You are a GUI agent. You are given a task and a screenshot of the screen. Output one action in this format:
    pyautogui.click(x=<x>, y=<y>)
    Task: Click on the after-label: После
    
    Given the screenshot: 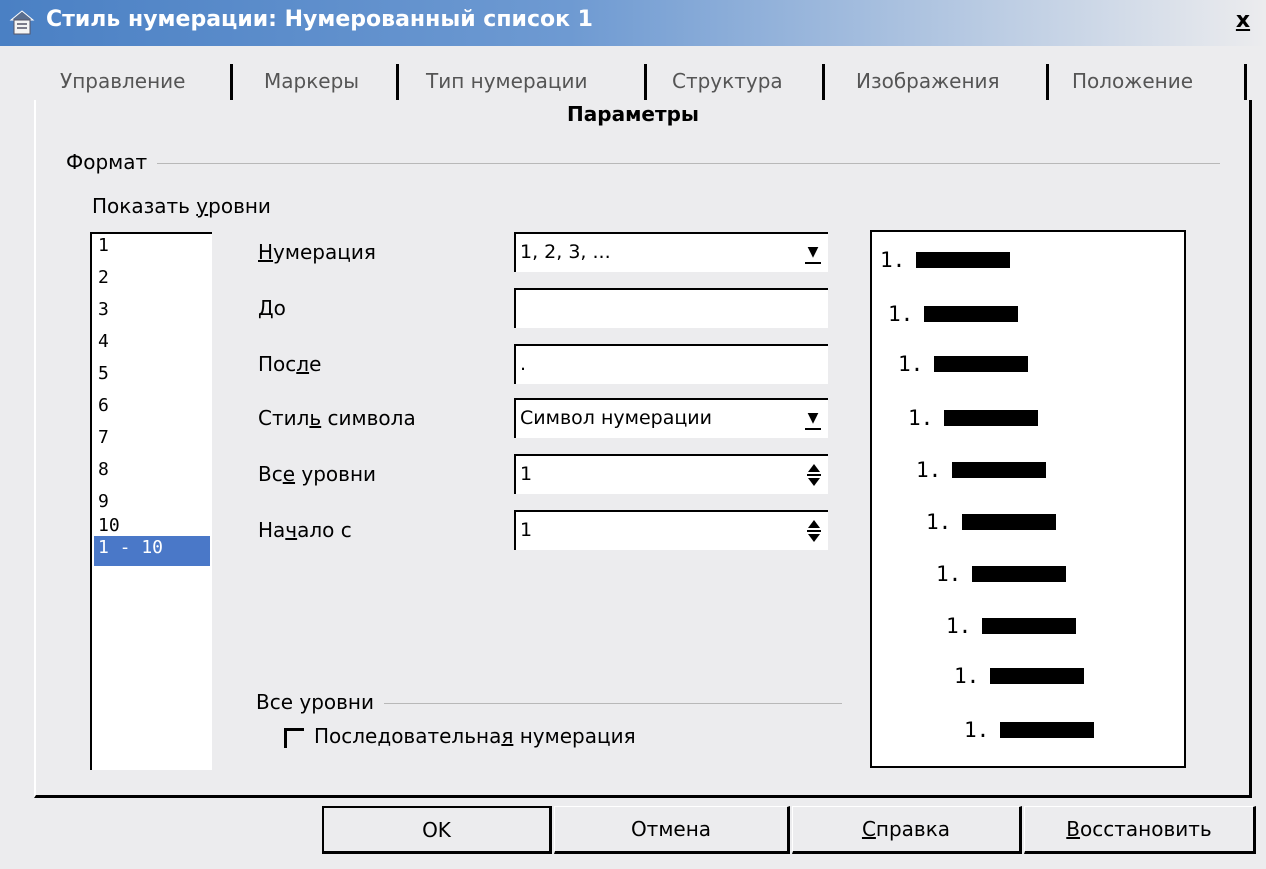 What is the action you would take?
    pyautogui.click(x=290, y=364)
    